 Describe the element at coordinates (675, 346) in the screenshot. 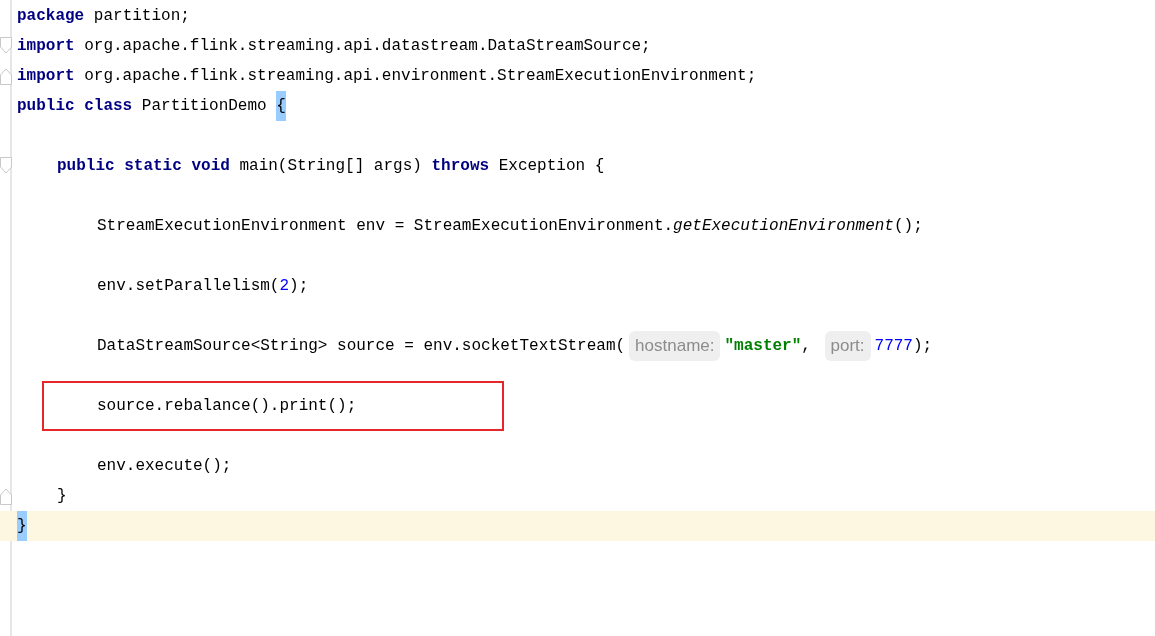

I see `parameter-hint: hostname:` at that location.